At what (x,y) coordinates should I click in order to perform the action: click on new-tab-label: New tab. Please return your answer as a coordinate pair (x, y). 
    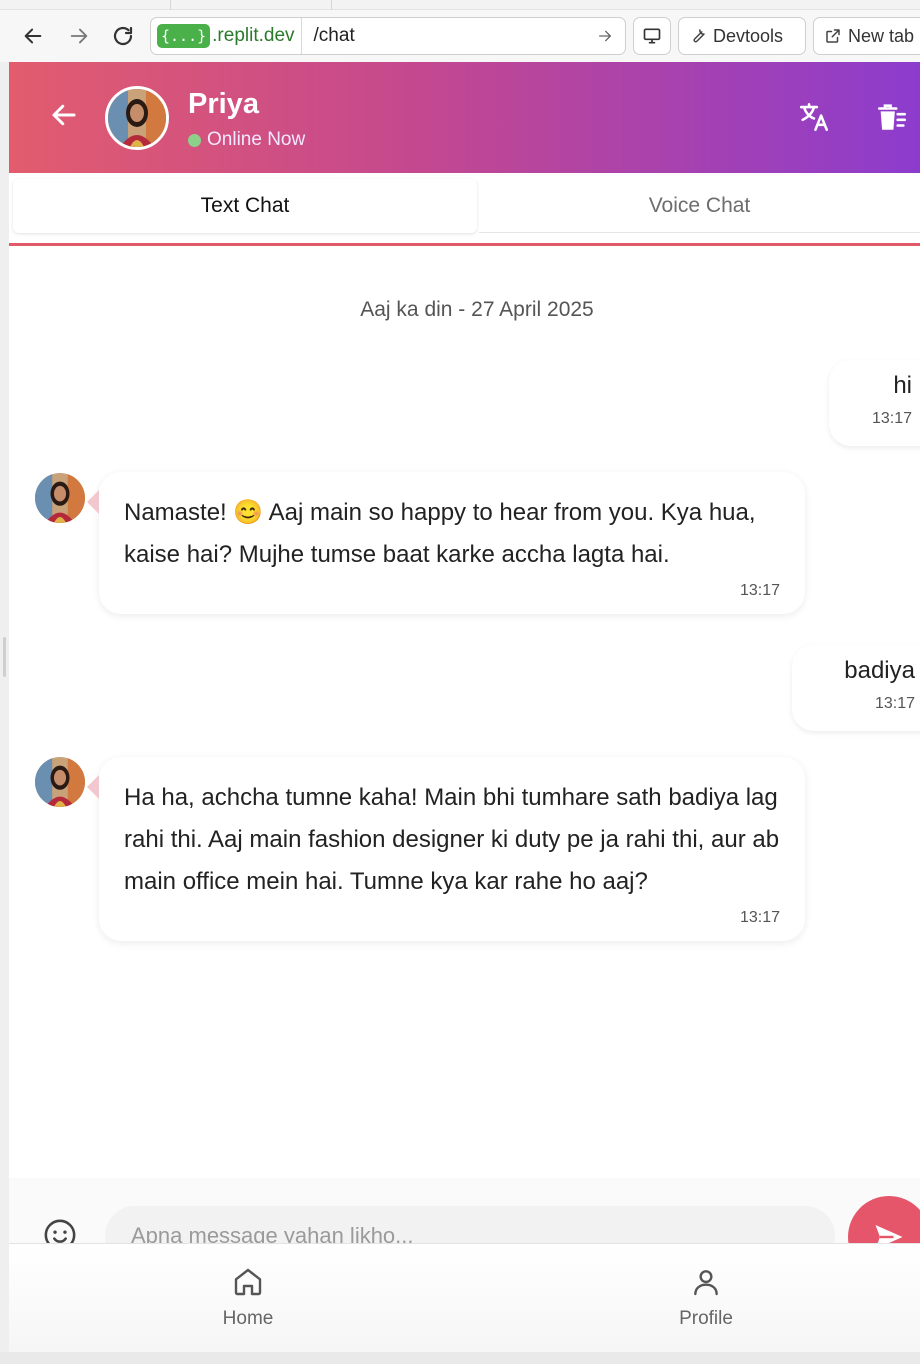
    Looking at the image, I should click on (881, 35).